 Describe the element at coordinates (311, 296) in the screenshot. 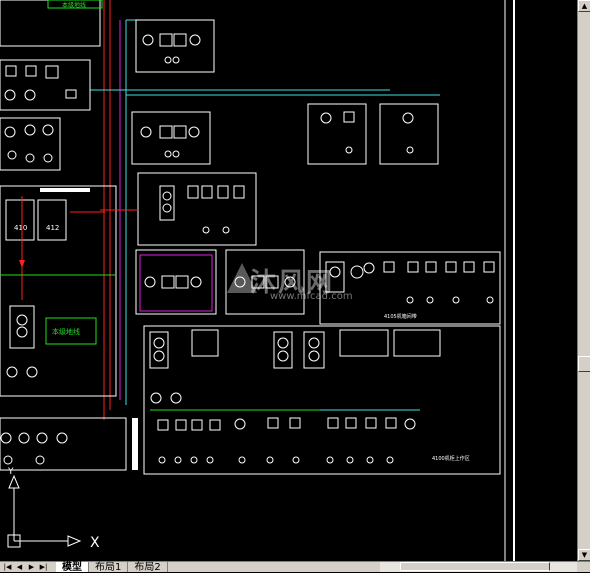

I see `watermark-url: www.mfcad.com` at that location.